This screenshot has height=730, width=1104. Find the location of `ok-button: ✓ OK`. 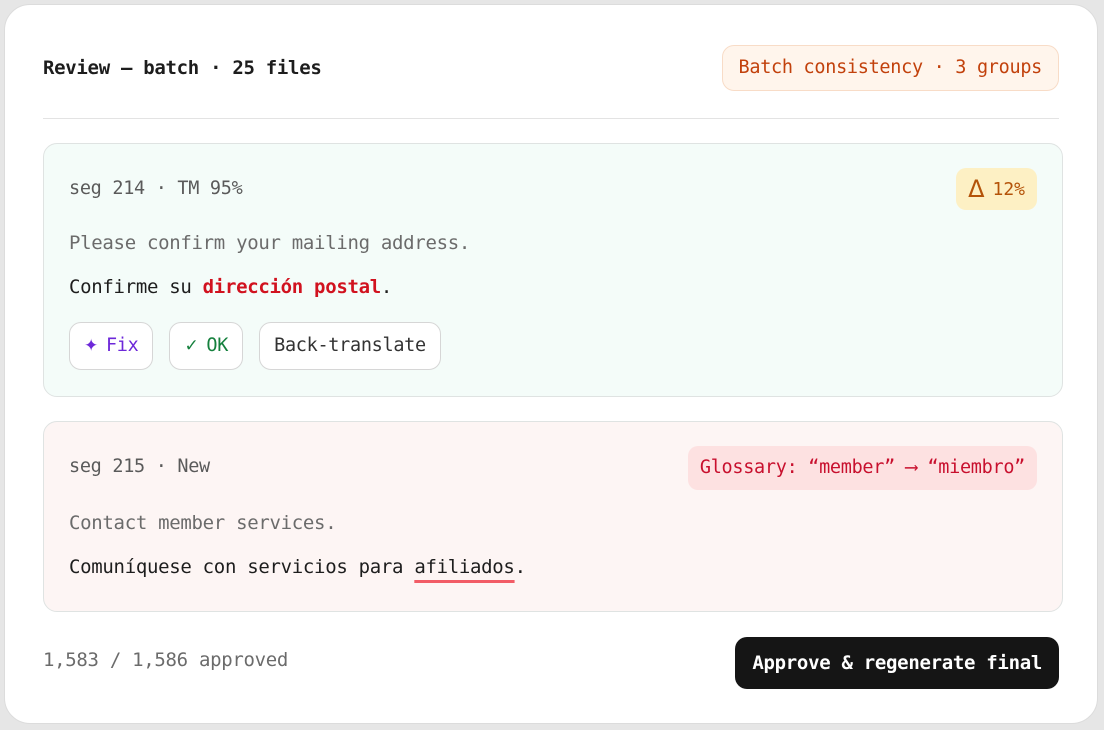

ok-button: ✓ OK is located at coordinates (206, 346).